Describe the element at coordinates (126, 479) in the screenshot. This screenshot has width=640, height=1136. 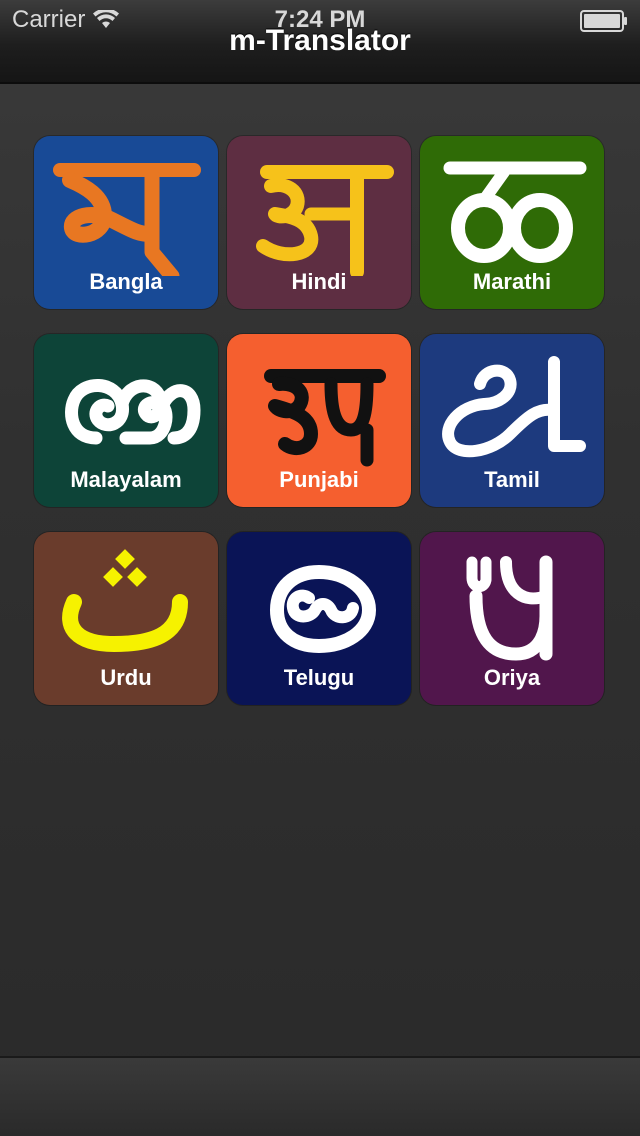
I see `tile-label: Malayalam` at that location.